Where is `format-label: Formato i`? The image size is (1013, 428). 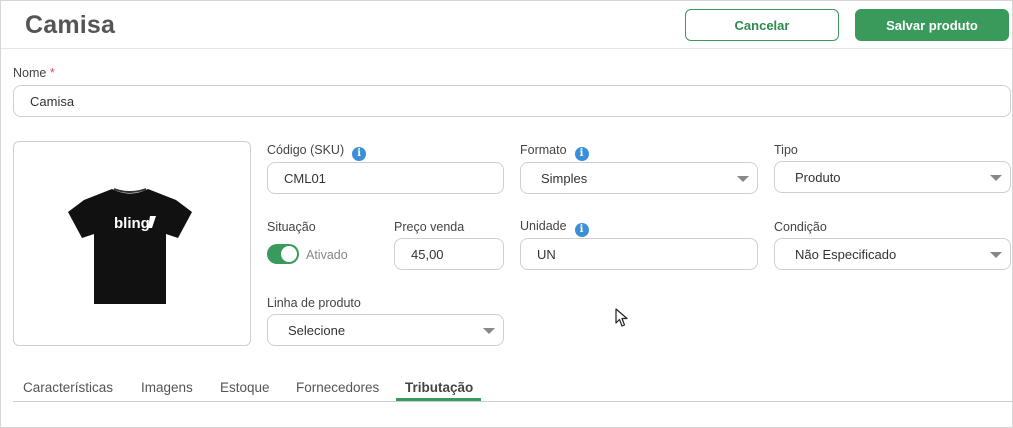 format-label: Formato i is located at coordinates (554, 152).